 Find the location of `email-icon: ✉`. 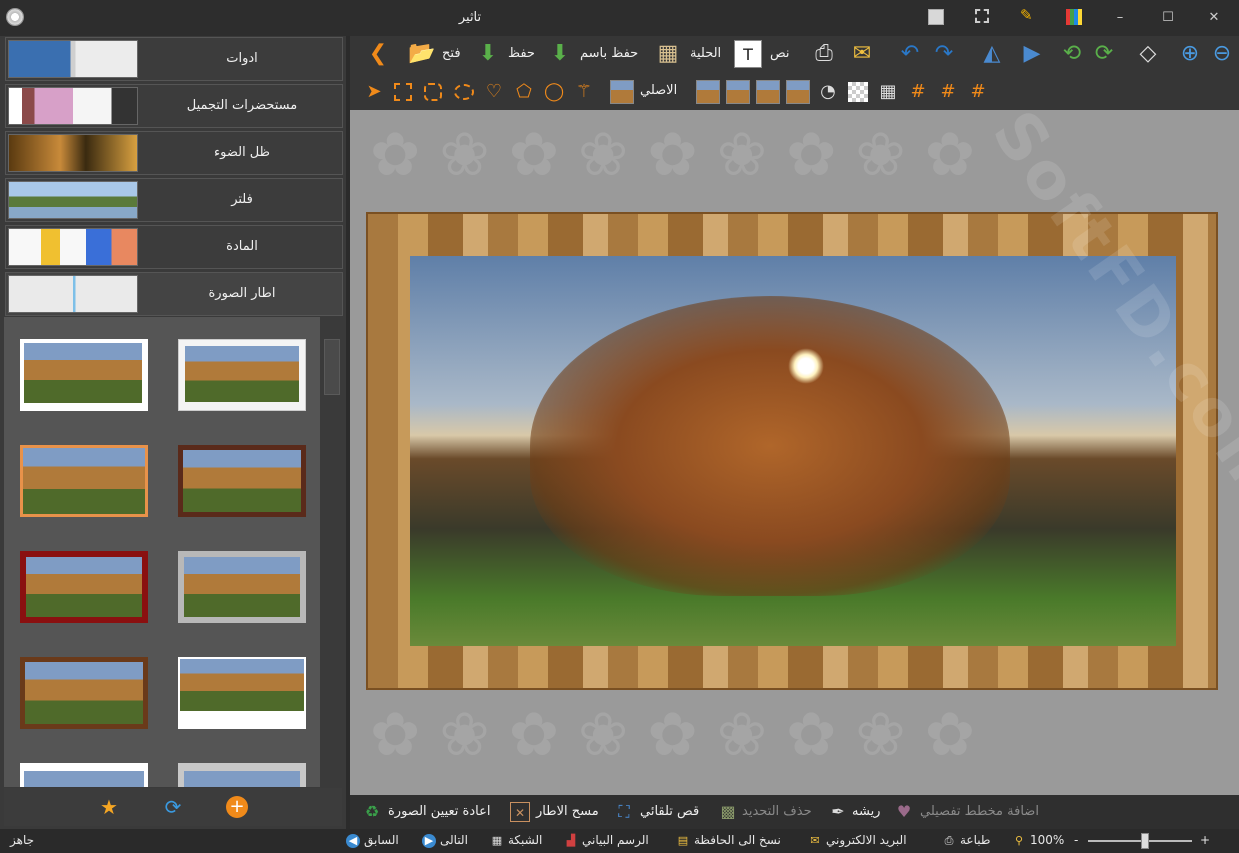

email-icon: ✉ is located at coordinates (862, 54).